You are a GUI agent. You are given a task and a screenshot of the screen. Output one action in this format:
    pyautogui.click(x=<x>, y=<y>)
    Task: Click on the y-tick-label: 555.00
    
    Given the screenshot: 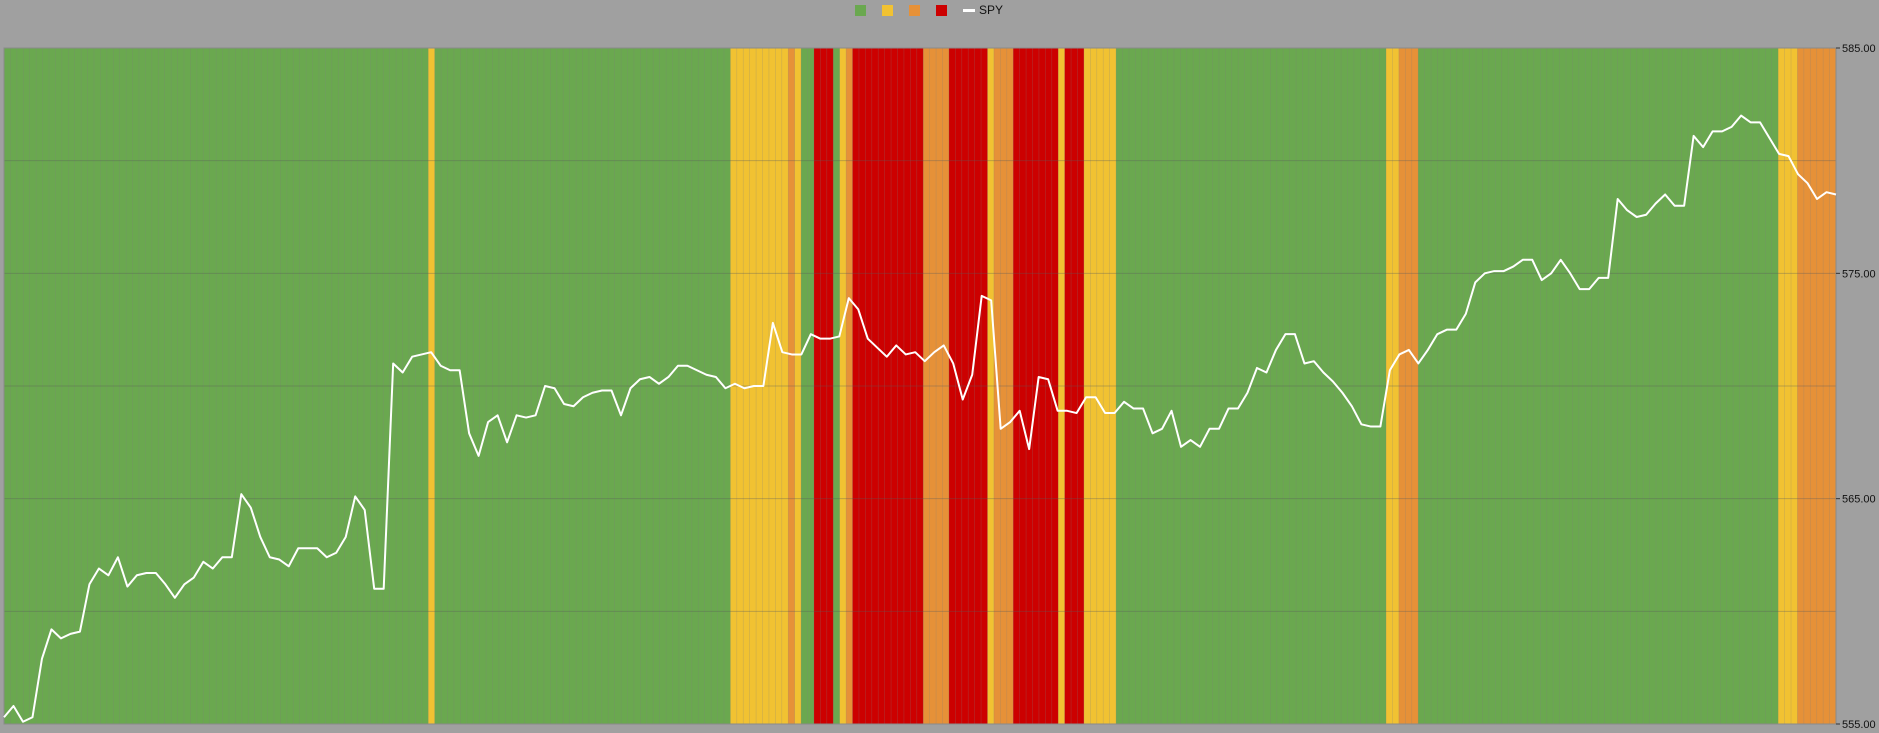 What is the action you would take?
    pyautogui.click(x=1859, y=725)
    